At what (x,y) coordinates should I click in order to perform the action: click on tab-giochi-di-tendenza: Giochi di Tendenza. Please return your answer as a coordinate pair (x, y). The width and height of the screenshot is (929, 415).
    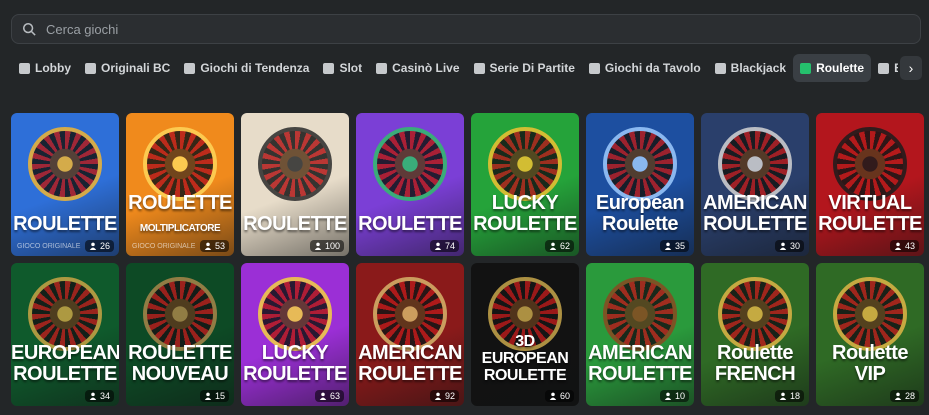
    Looking at the image, I should click on (246, 68).